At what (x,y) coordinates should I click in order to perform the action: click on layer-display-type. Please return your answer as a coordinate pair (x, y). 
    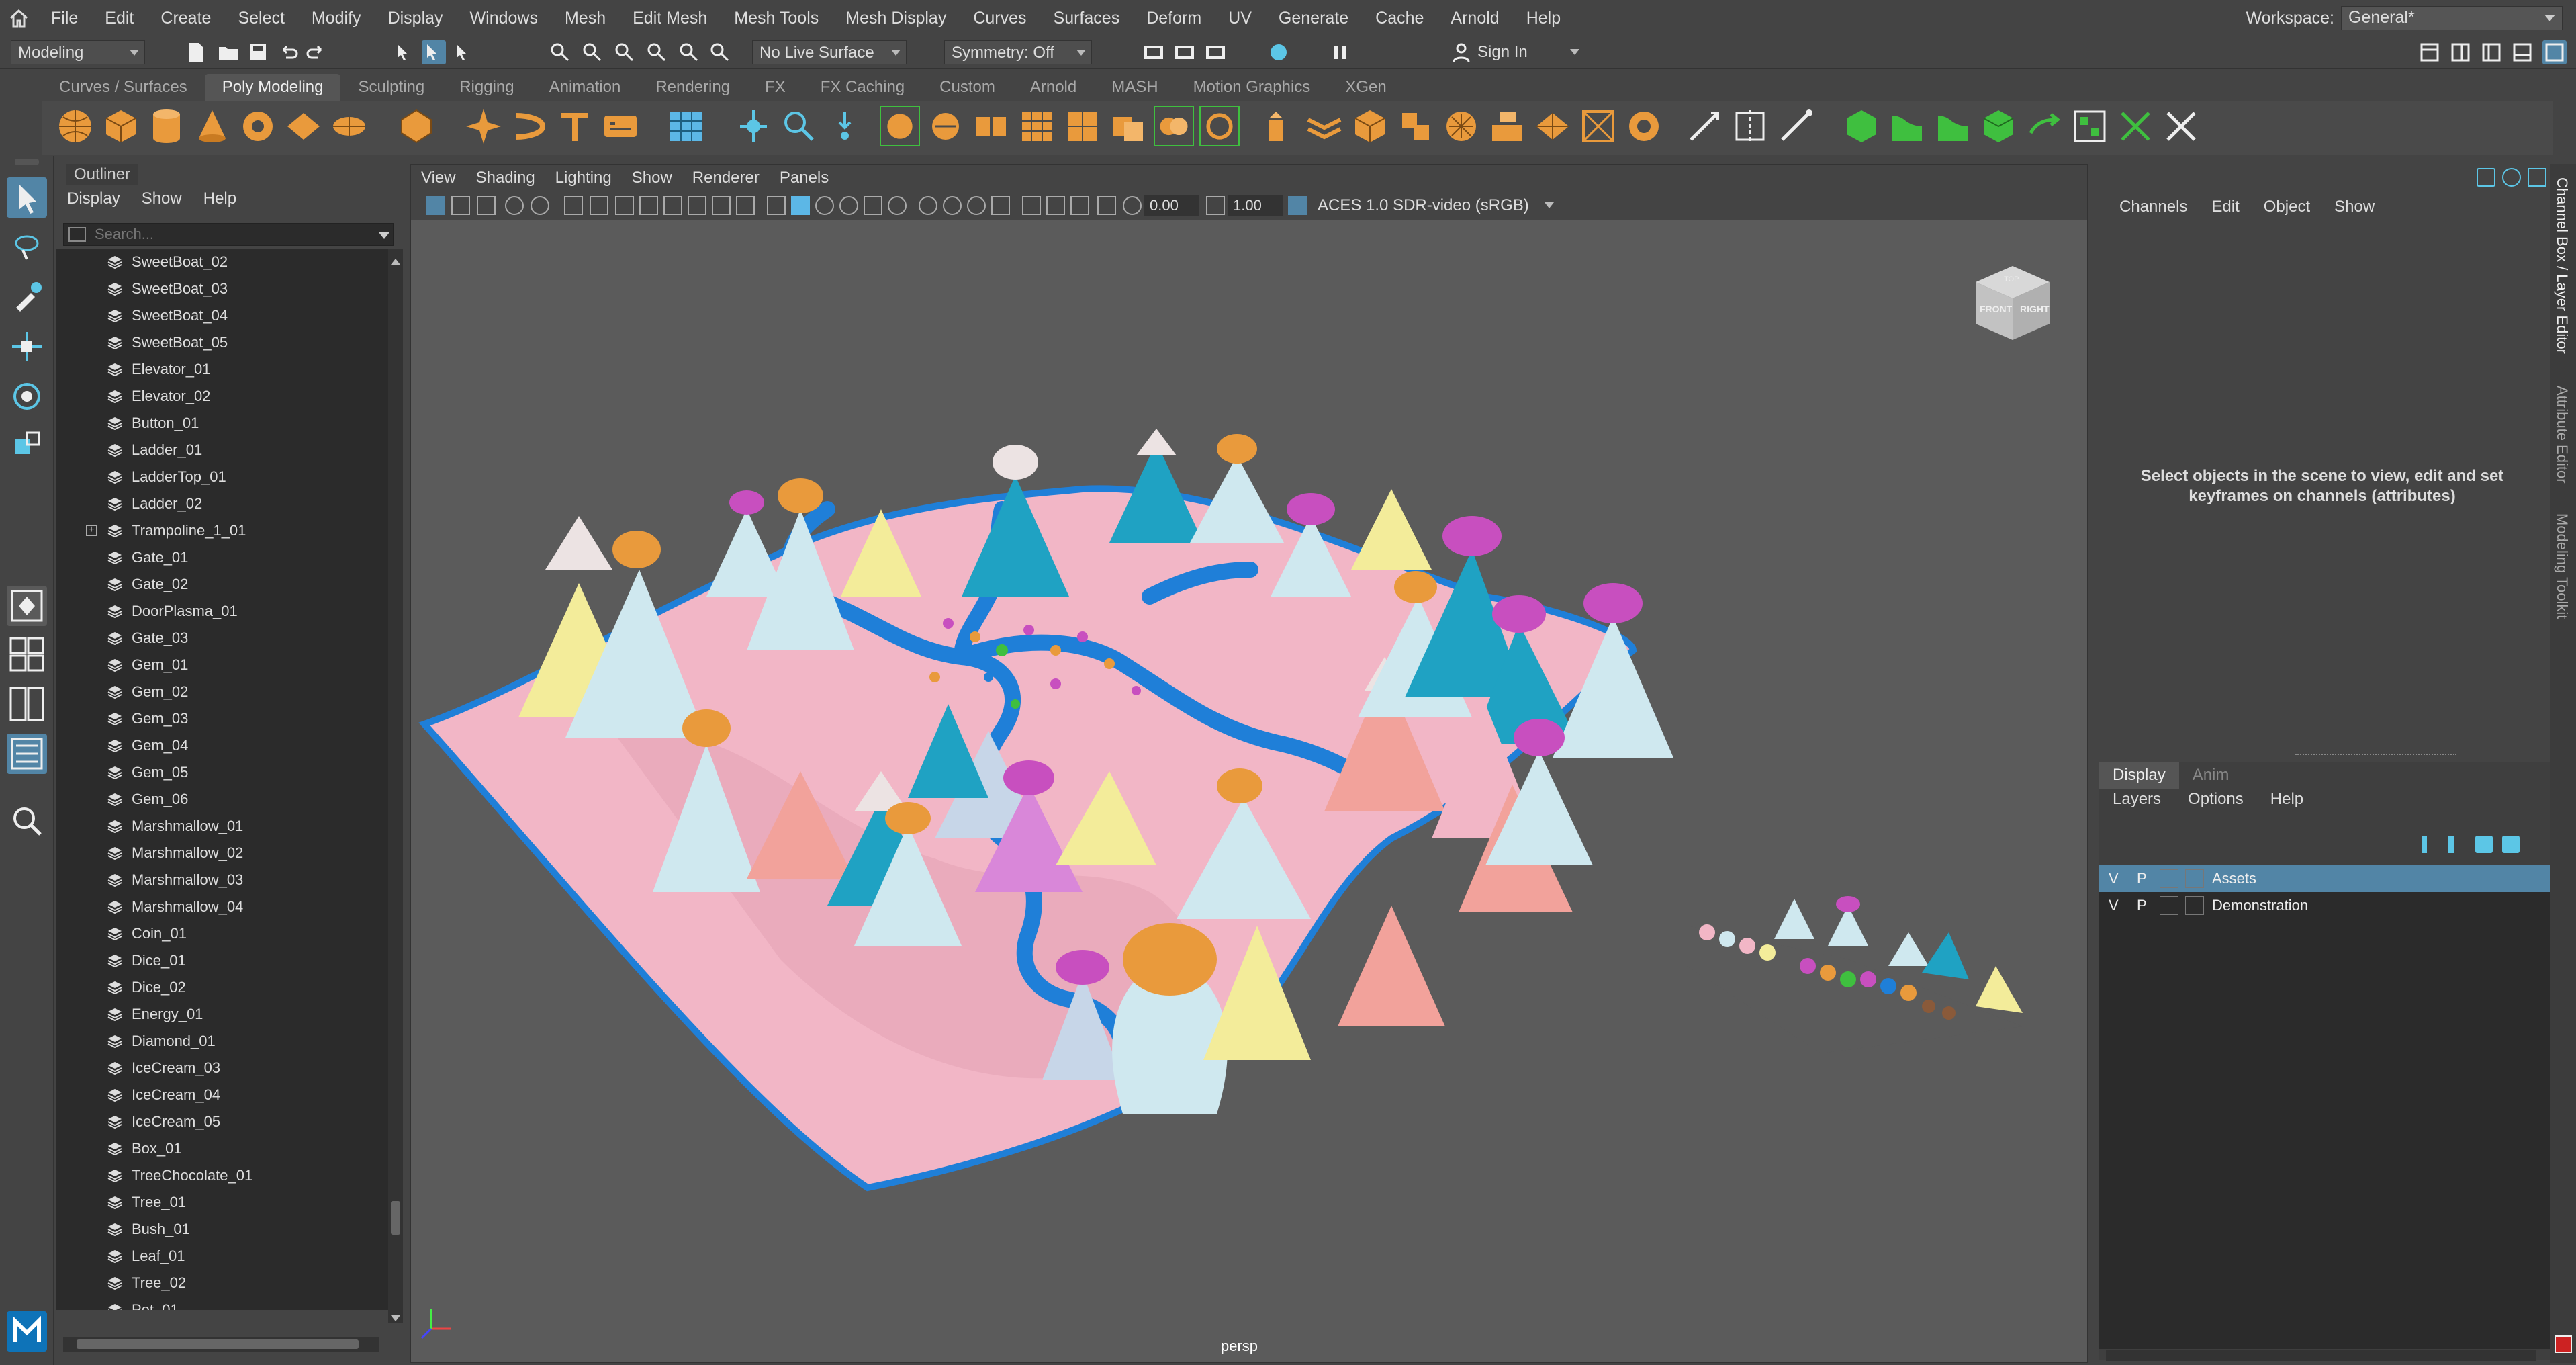
    Looking at the image, I should click on (2169, 879).